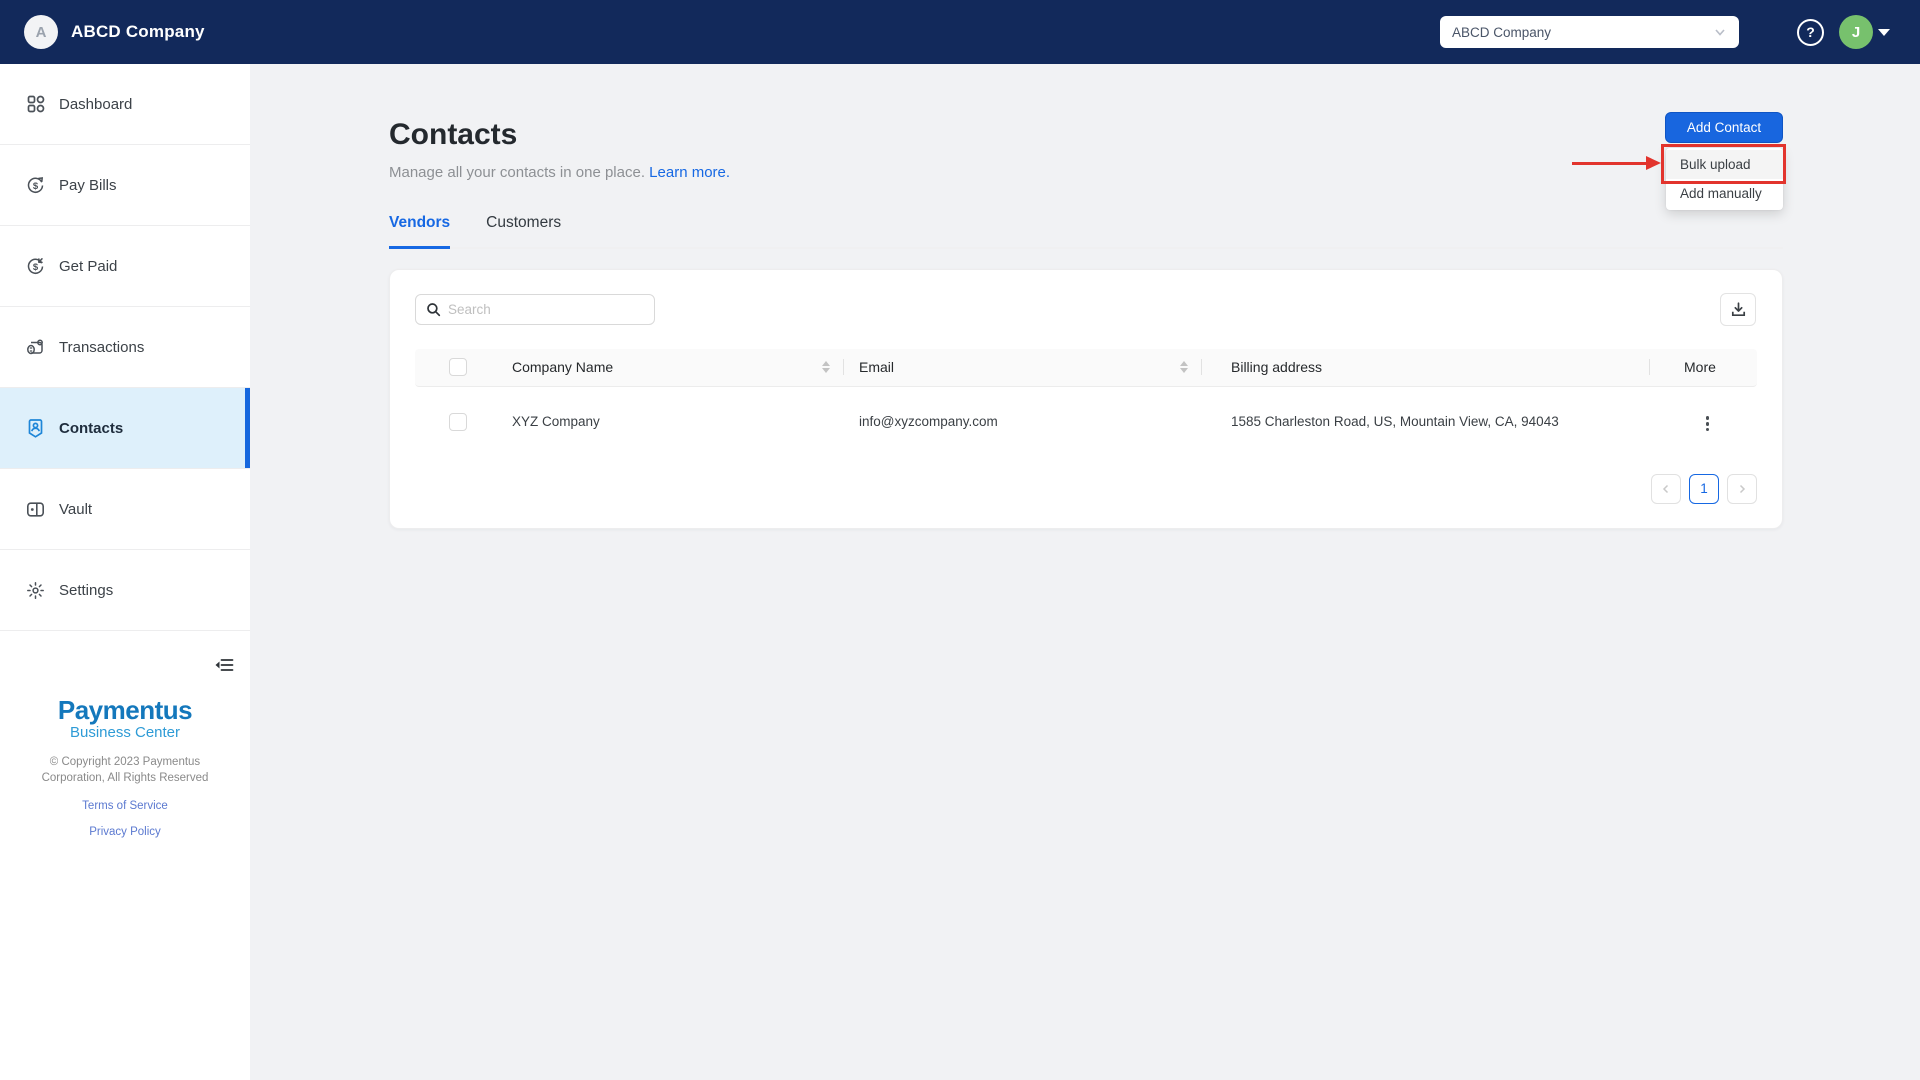 Image resolution: width=1920 pixels, height=1080 pixels. I want to click on user-avatar: J, so click(1856, 32).